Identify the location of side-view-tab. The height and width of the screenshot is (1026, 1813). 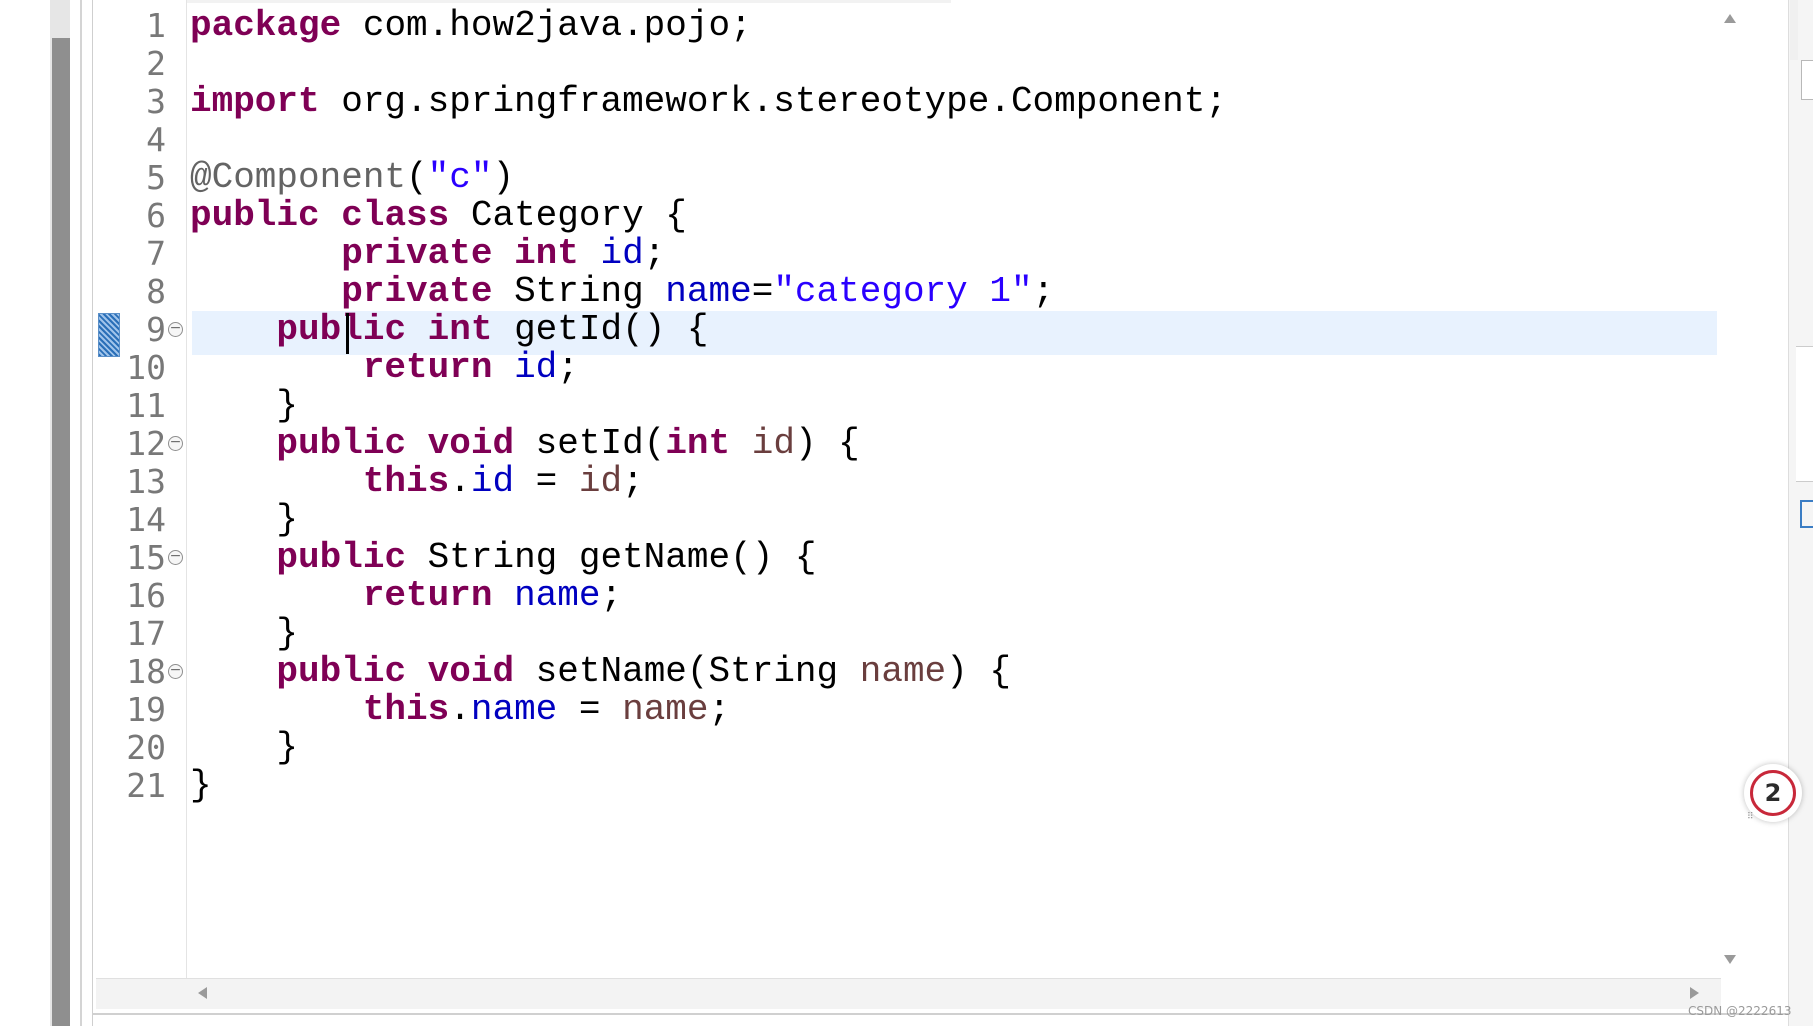
(1804, 414).